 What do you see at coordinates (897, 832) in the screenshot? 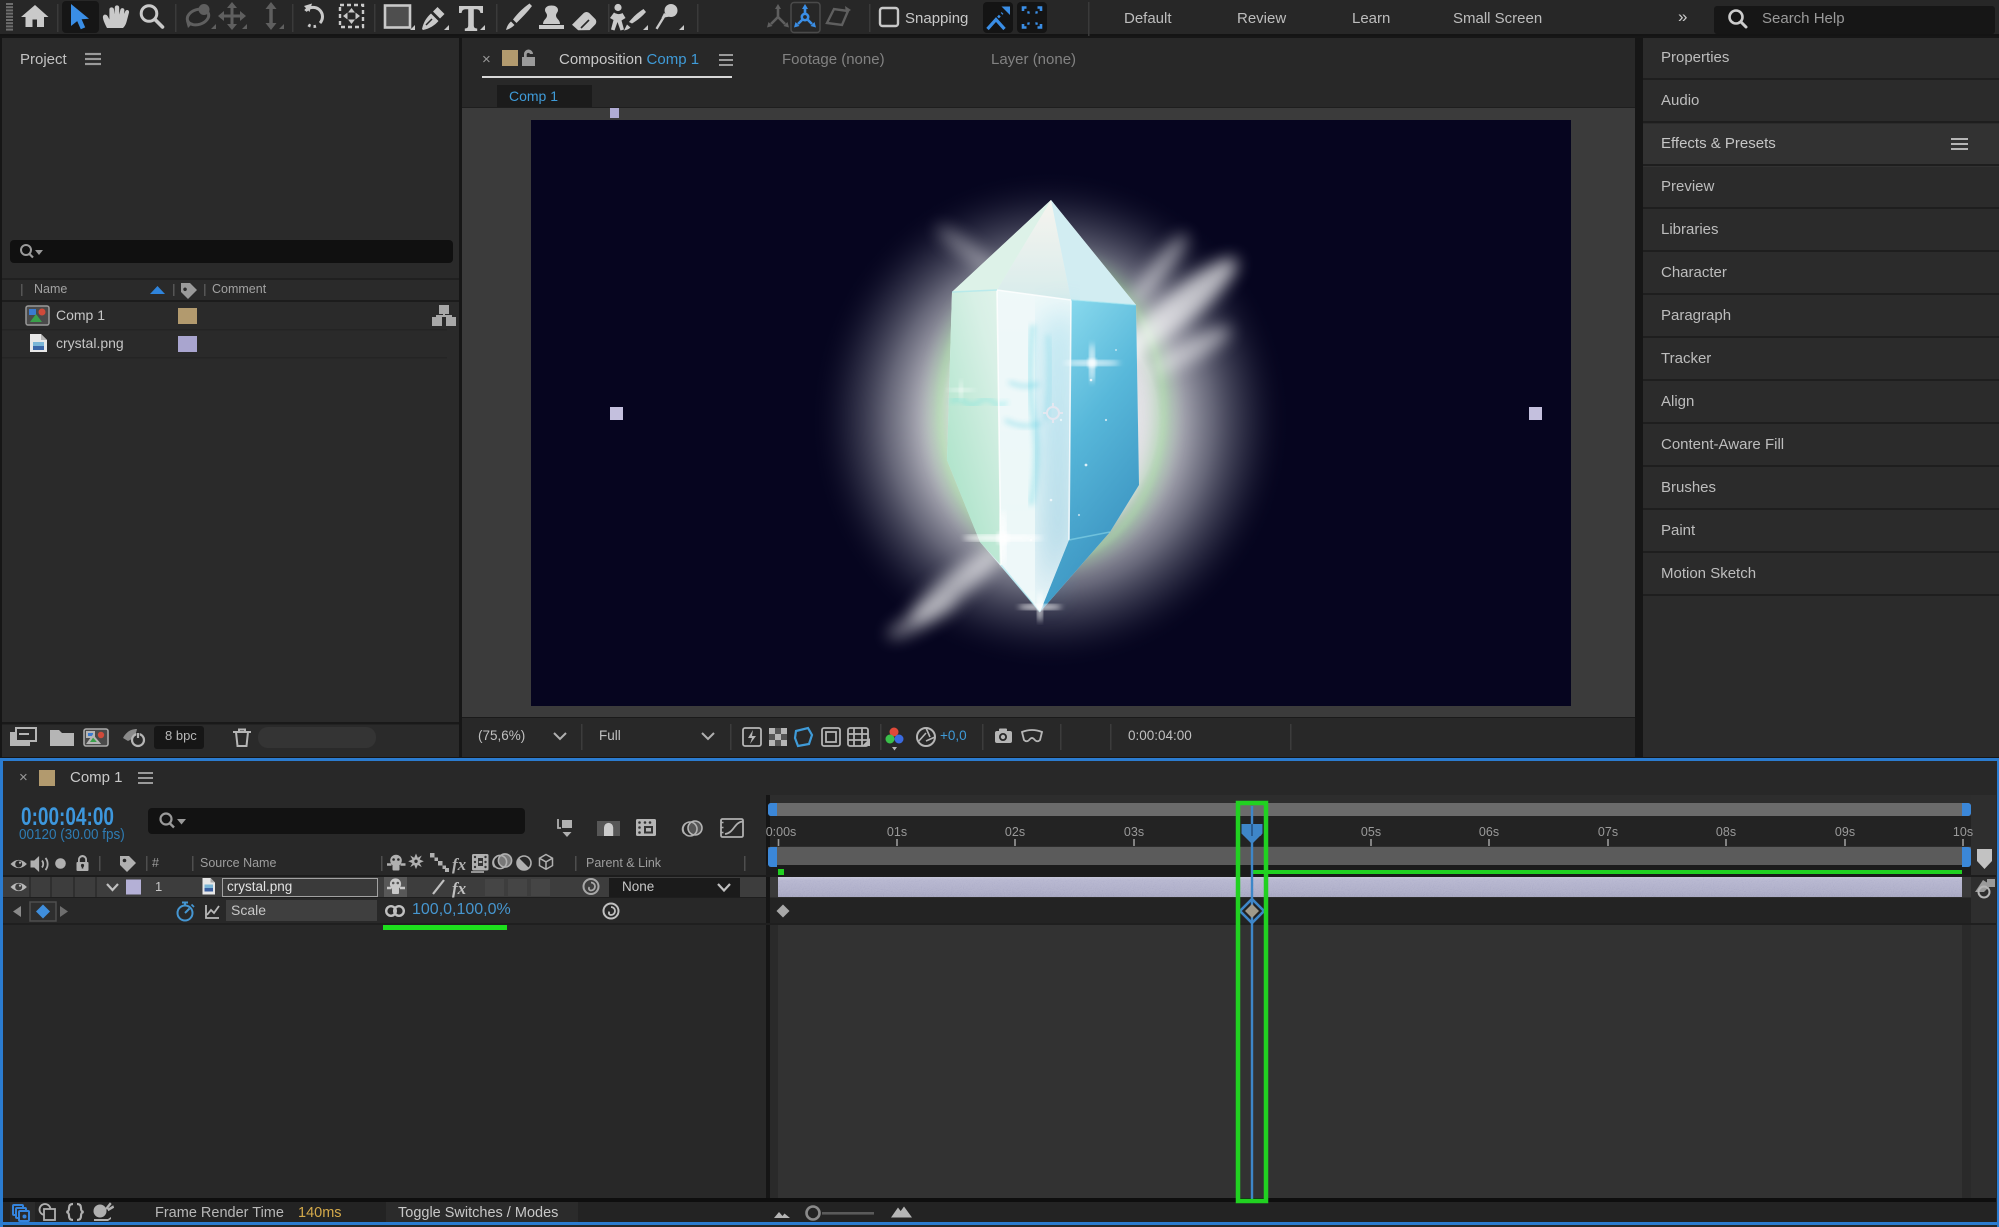
I see `svg-text: 01s` at bounding box center [897, 832].